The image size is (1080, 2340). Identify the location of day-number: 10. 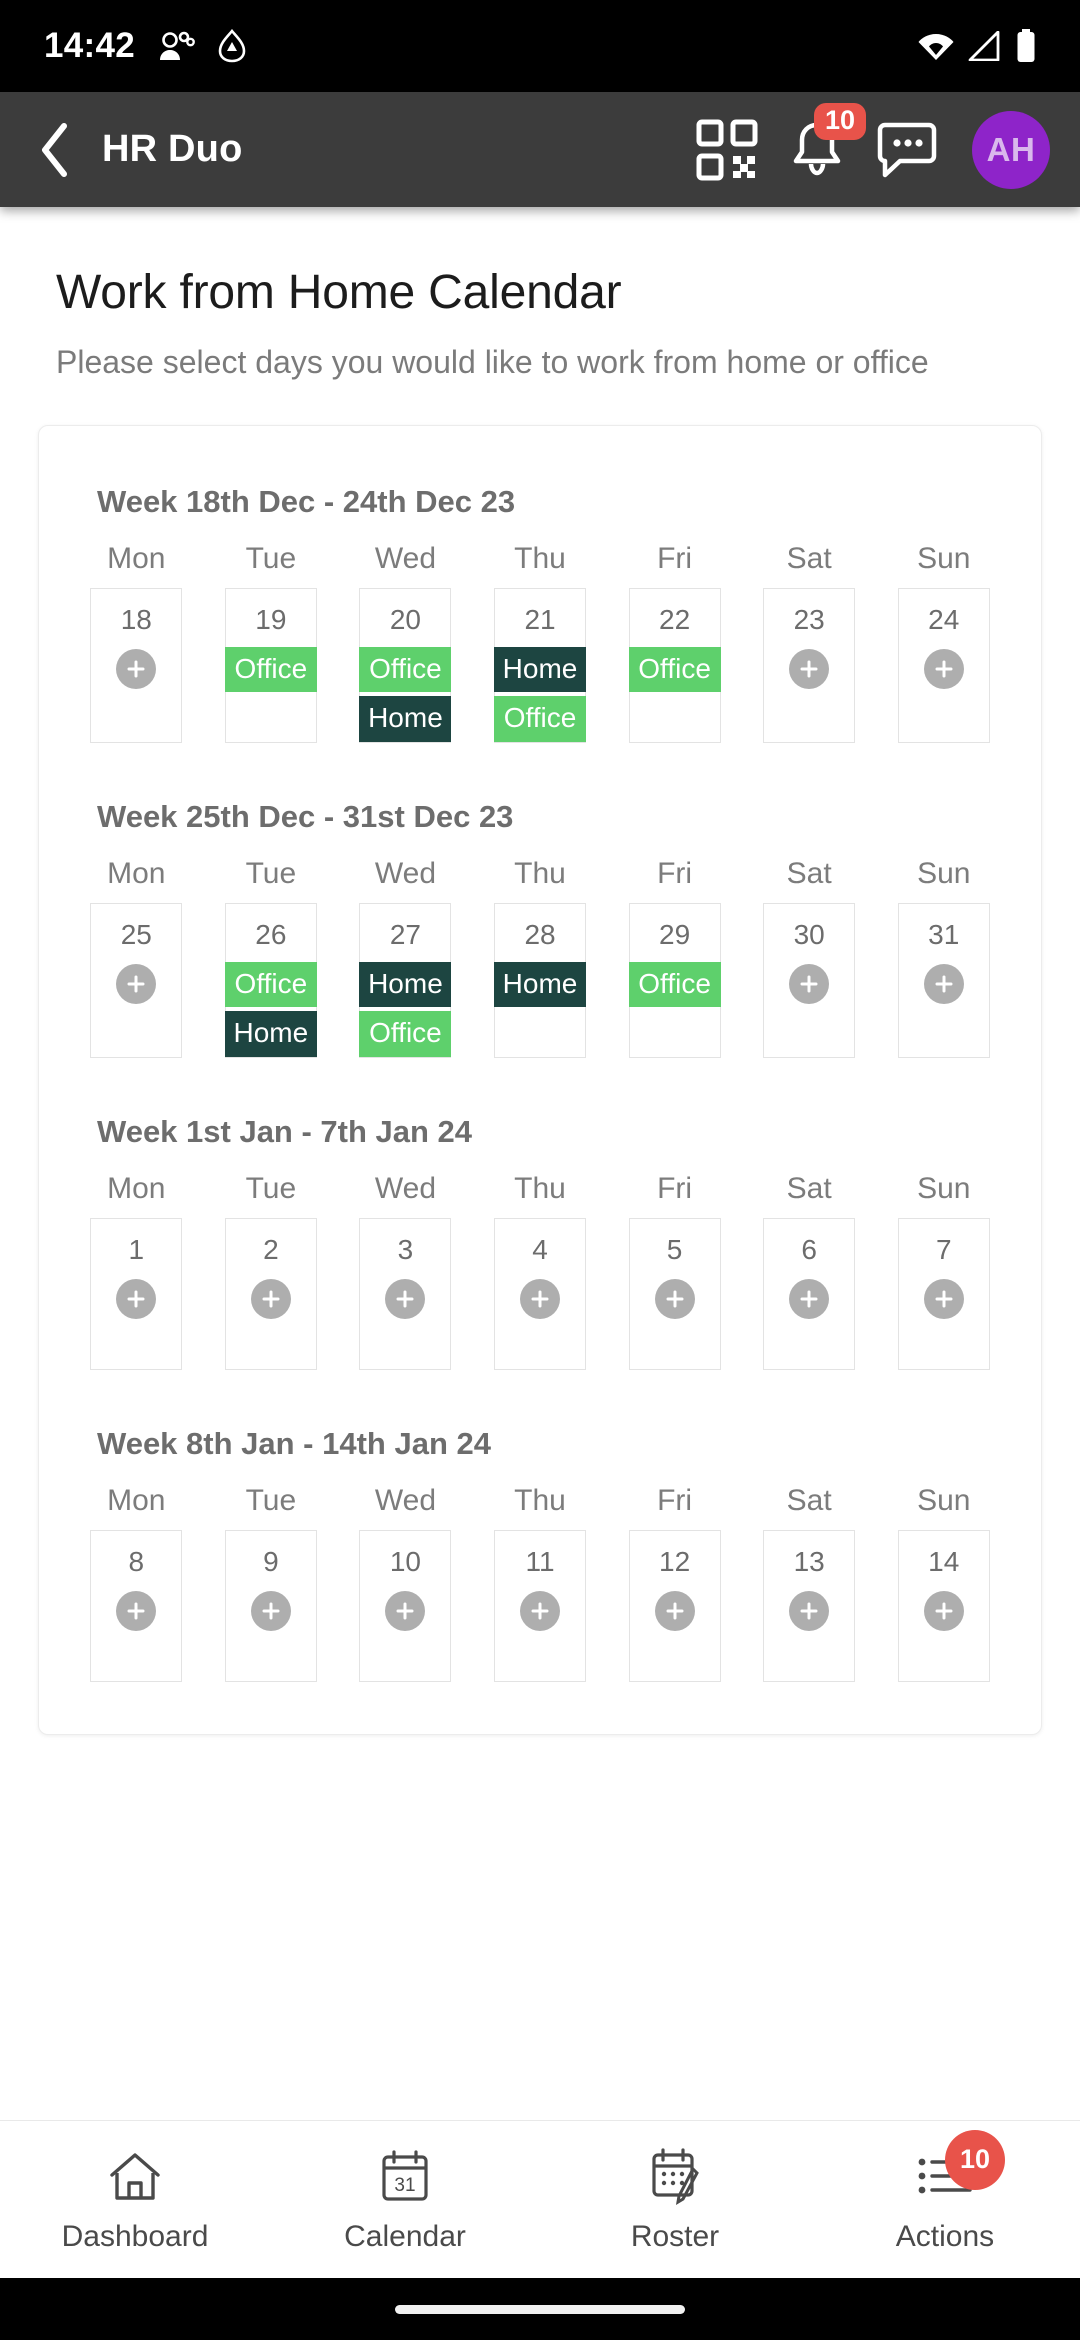
(405, 1561).